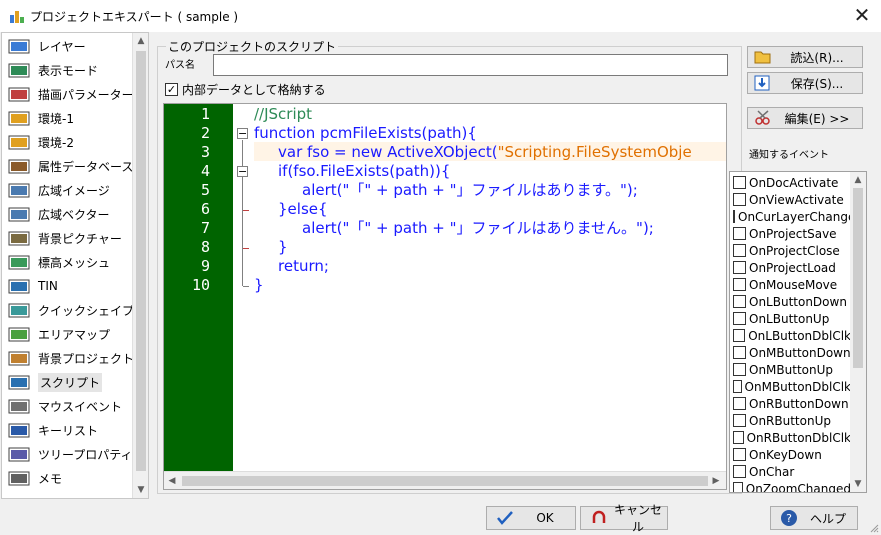  Describe the element at coordinates (67, 46) in the screenshot. I see `nav-item: レイヤー` at that location.